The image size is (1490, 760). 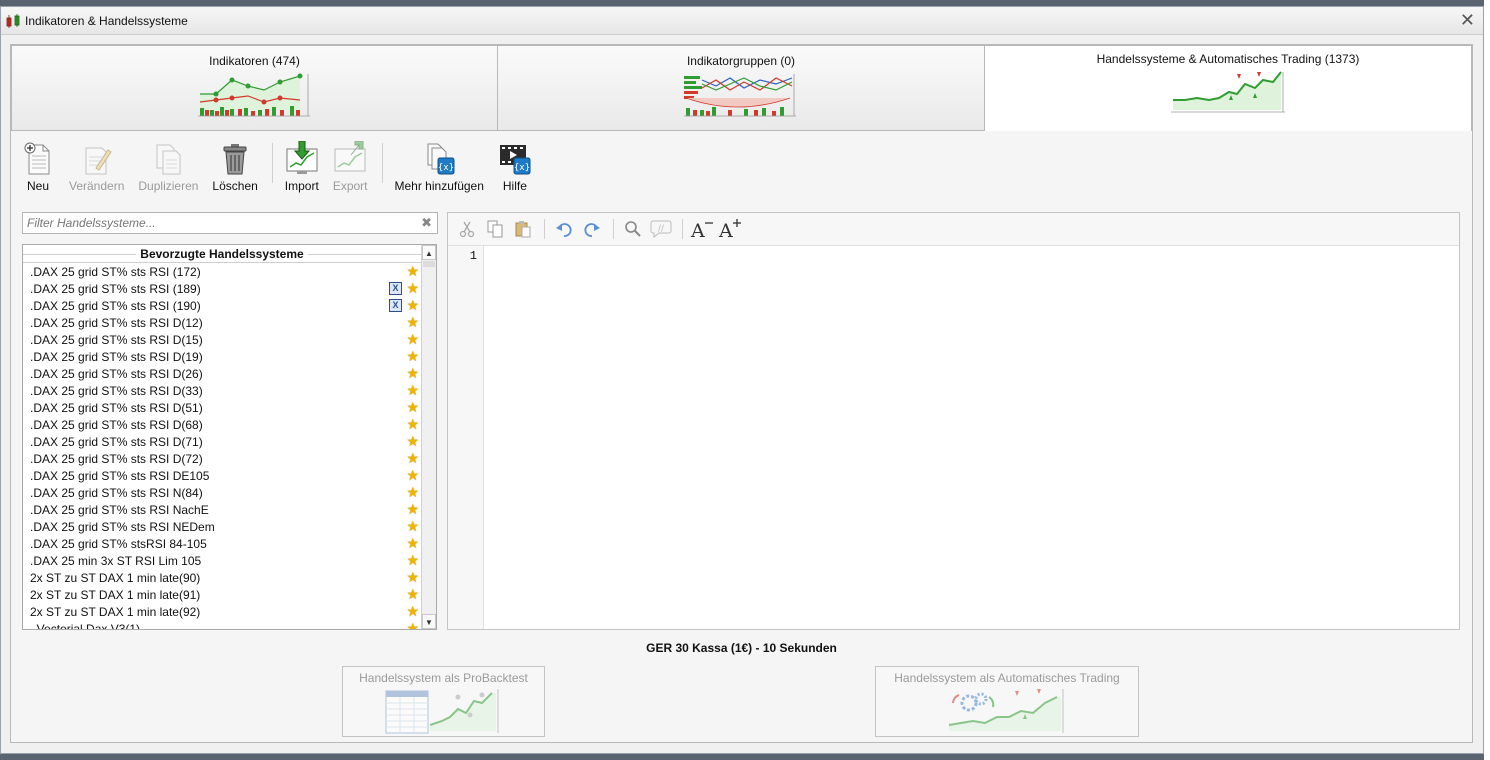 I want to click on new-button: Neu, so click(x=38, y=167).